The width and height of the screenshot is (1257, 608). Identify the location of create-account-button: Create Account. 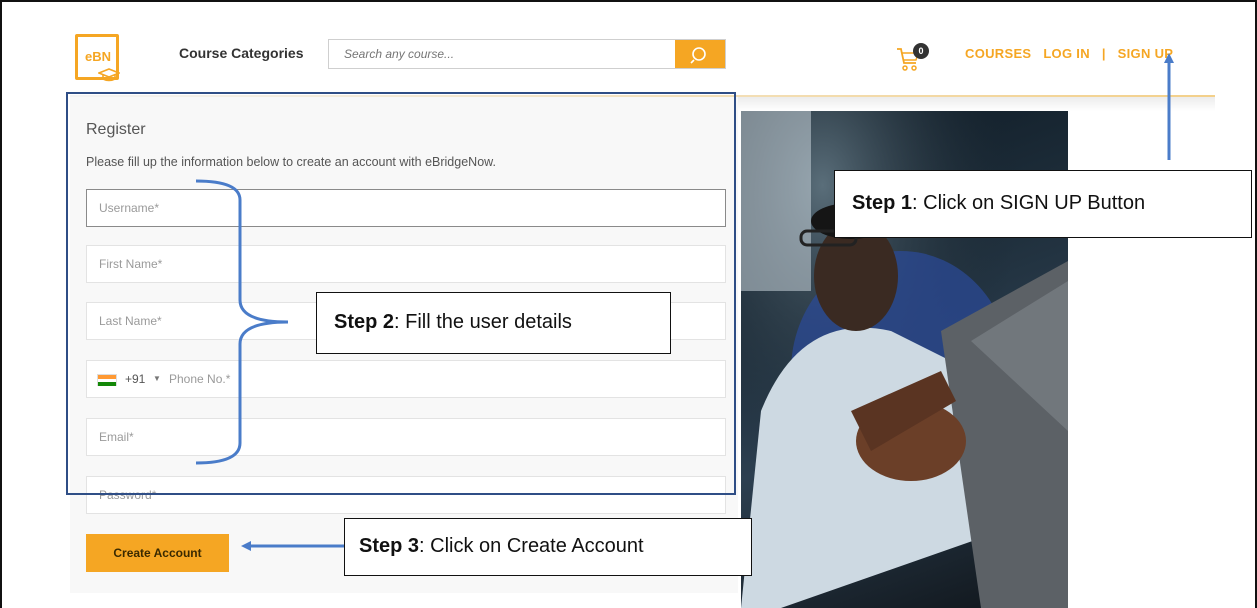
(157, 553).